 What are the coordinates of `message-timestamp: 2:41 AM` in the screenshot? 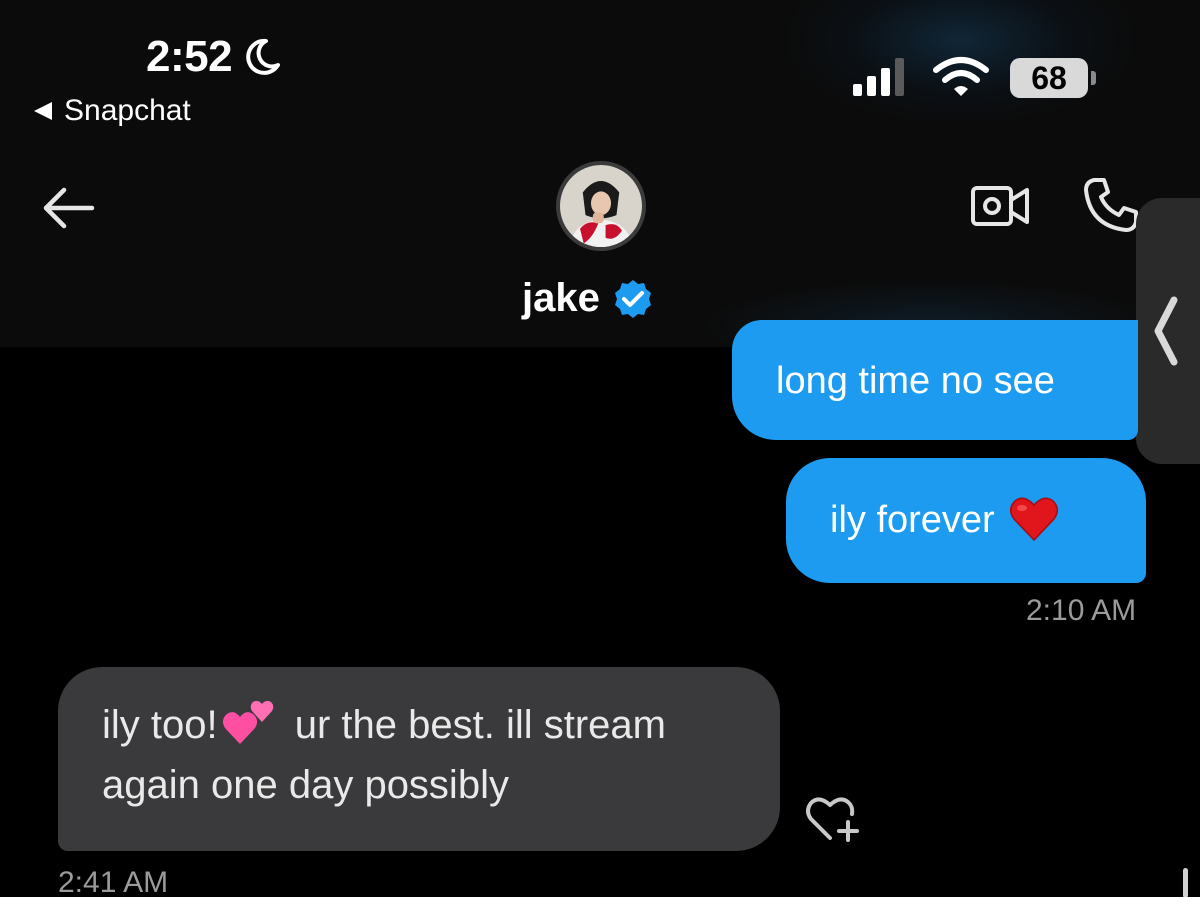 It's located at (113, 881).